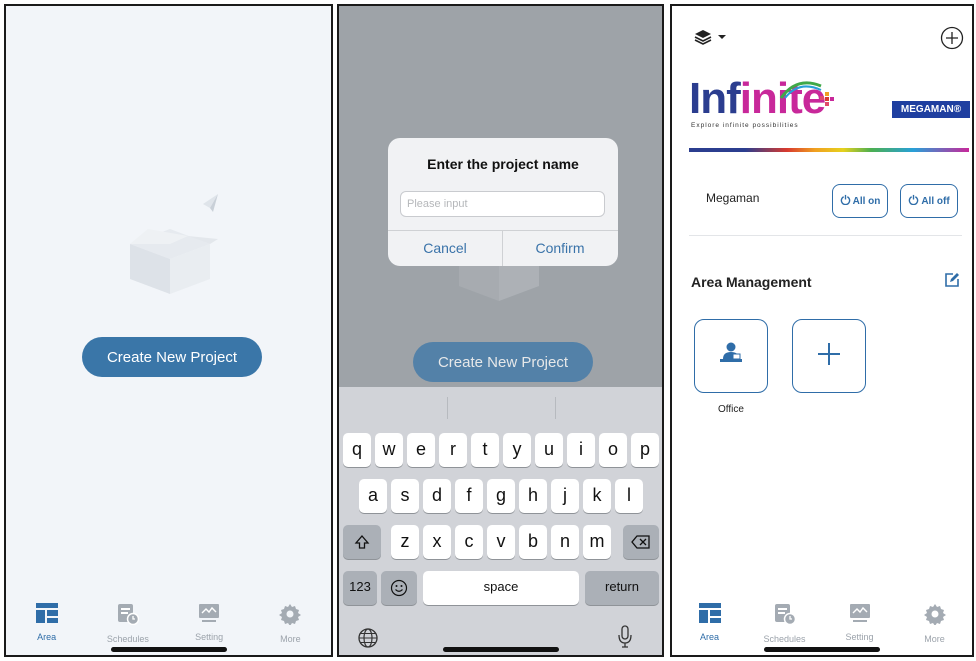 The width and height of the screenshot is (976, 661). What do you see at coordinates (597, 496) in the screenshot?
I see `key-k: k` at bounding box center [597, 496].